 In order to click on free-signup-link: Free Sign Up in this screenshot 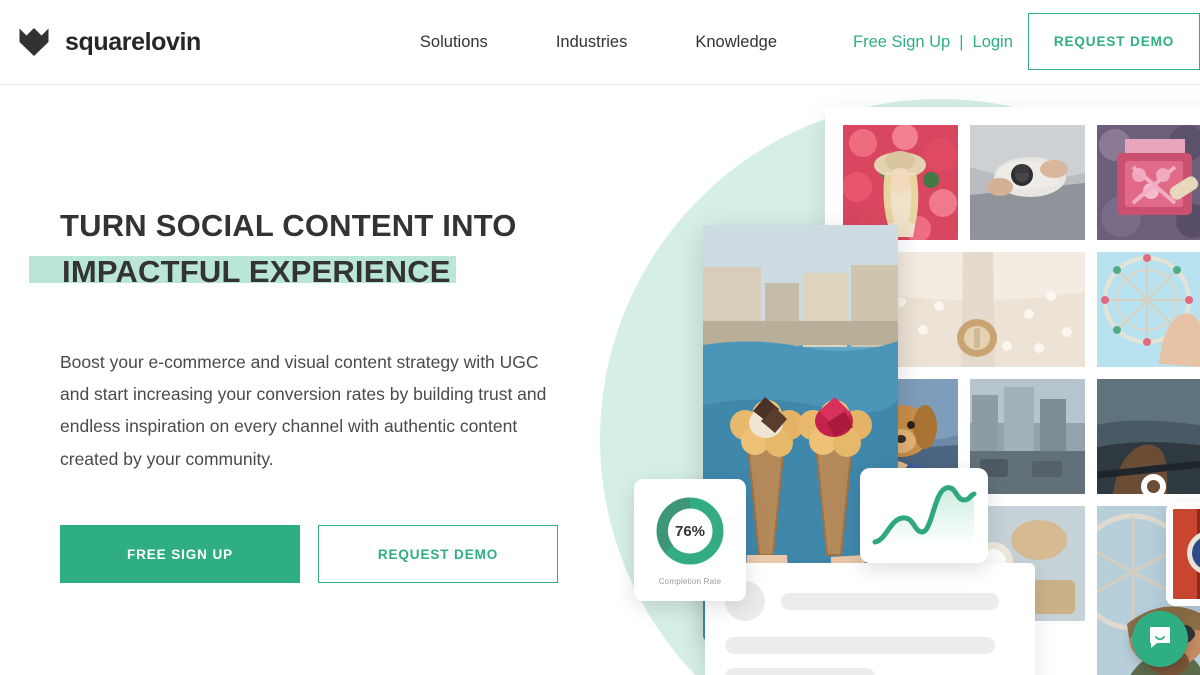, I will do `click(901, 42)`.